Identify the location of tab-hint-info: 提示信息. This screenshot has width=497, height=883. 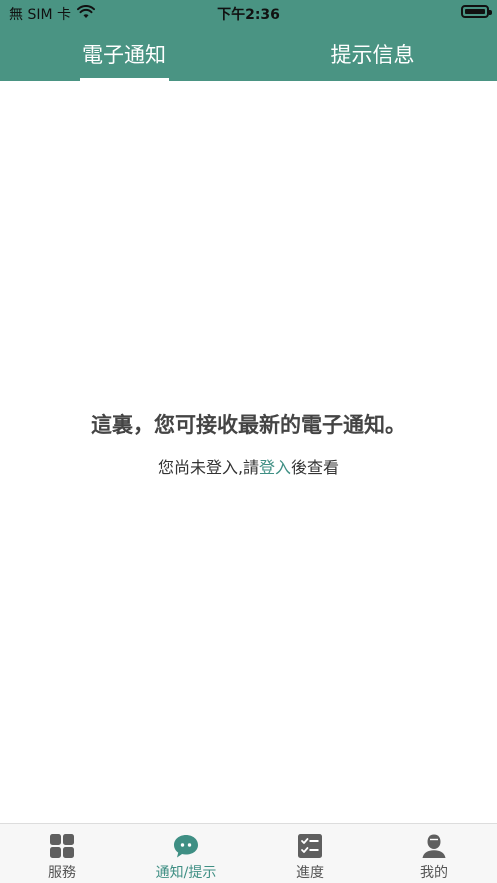
(372, 53).